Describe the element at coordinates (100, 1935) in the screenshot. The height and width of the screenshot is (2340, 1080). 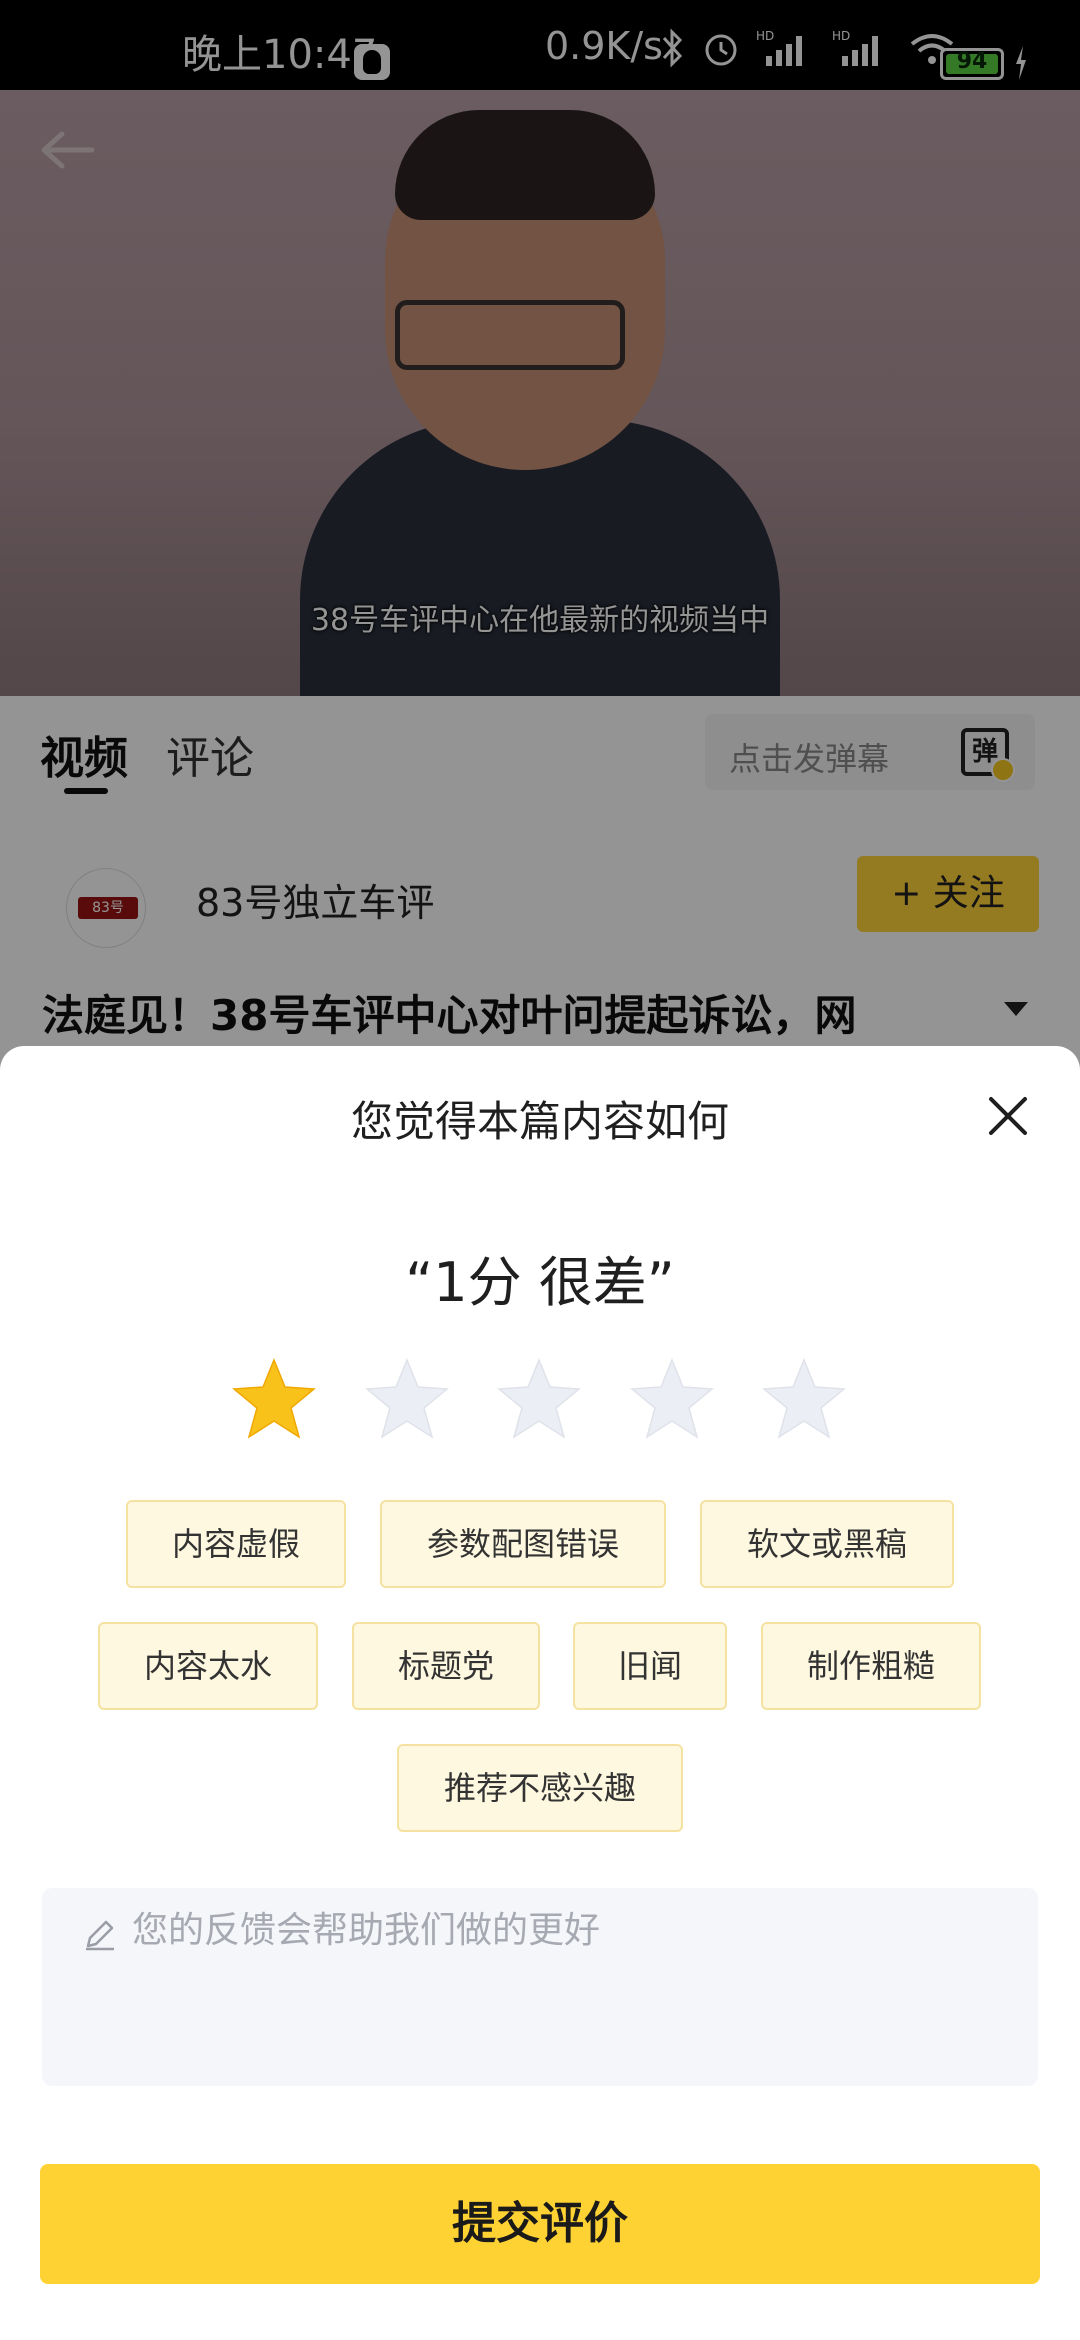
I see `pencil-icon` at that location.